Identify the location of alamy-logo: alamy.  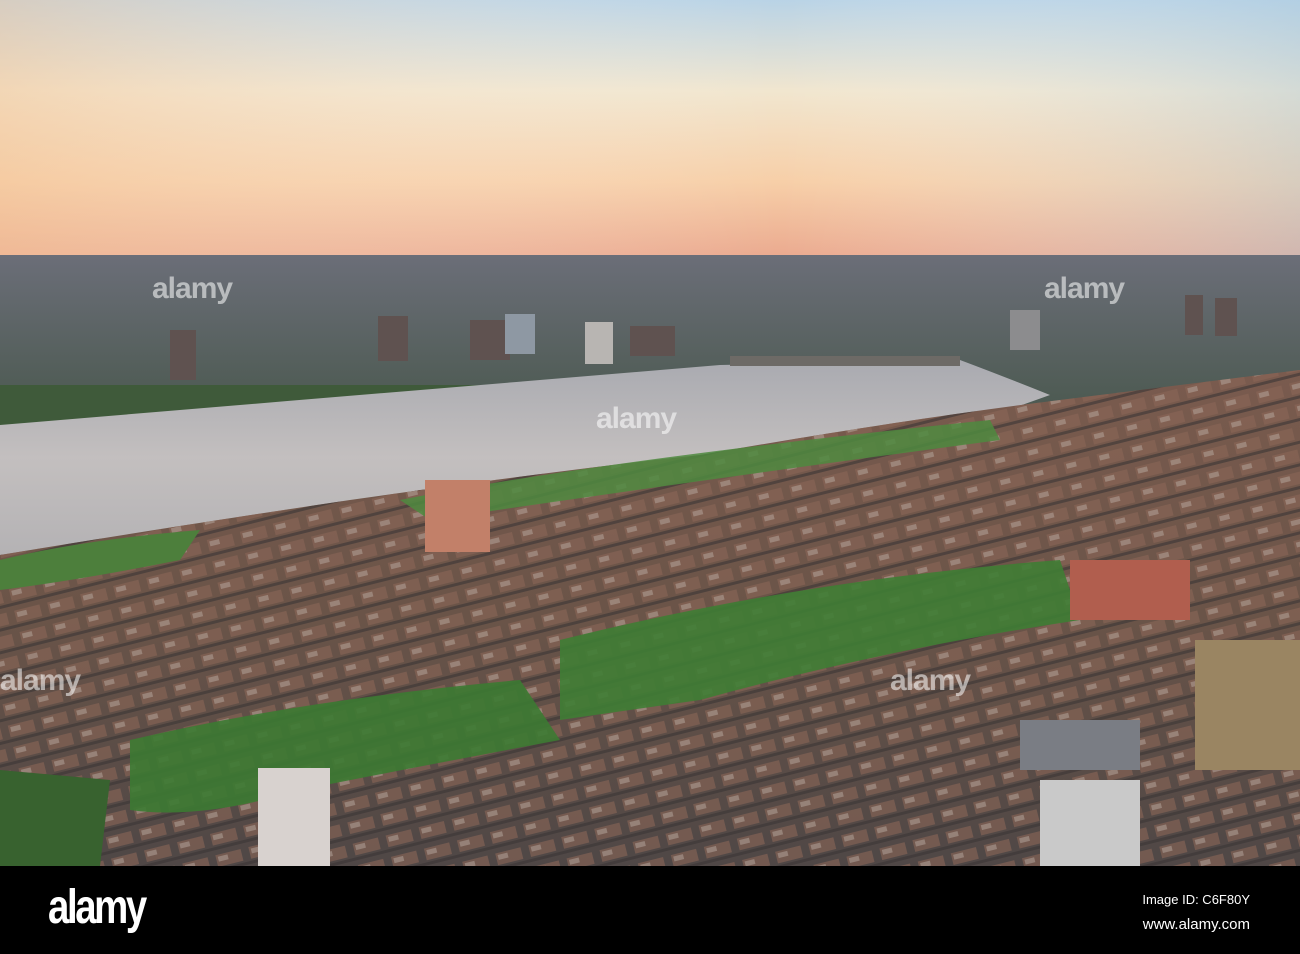
(97, 907).